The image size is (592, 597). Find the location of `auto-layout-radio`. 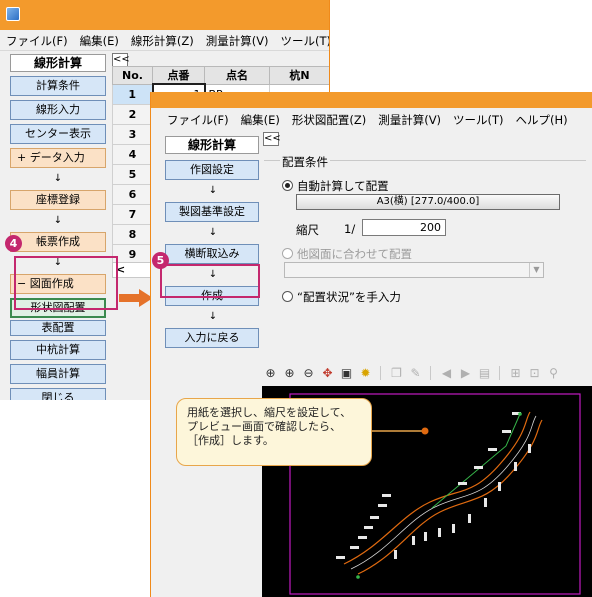

auto-layout-radio is located at coordinates (287, 185).